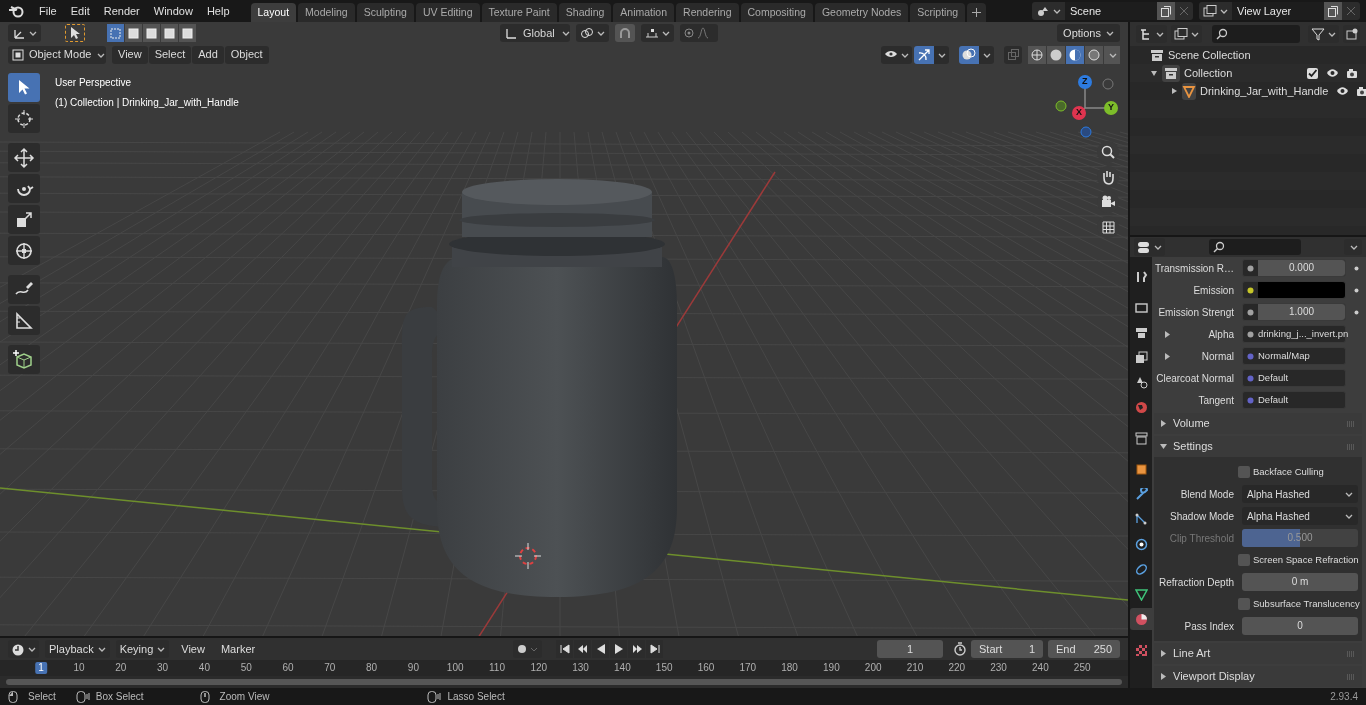  What do you see at coordinates (1007, 649) in the screenshot?
I see `start-frame-field: Start 1` at bounding box center [1007, 649].